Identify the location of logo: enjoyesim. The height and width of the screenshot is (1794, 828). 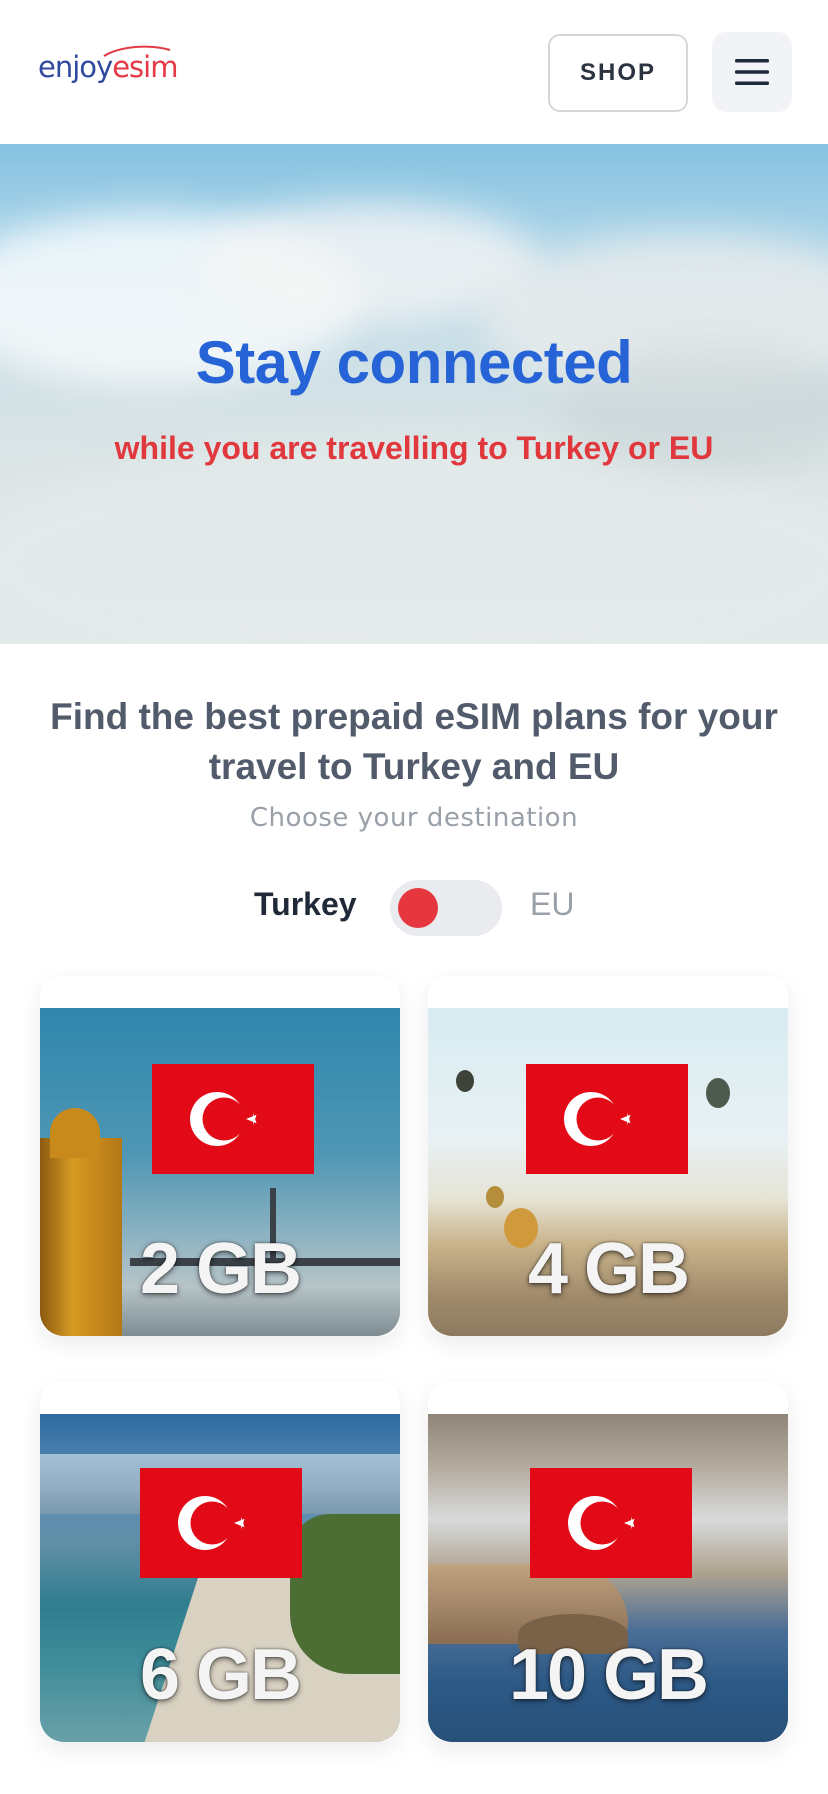
(108, 67).